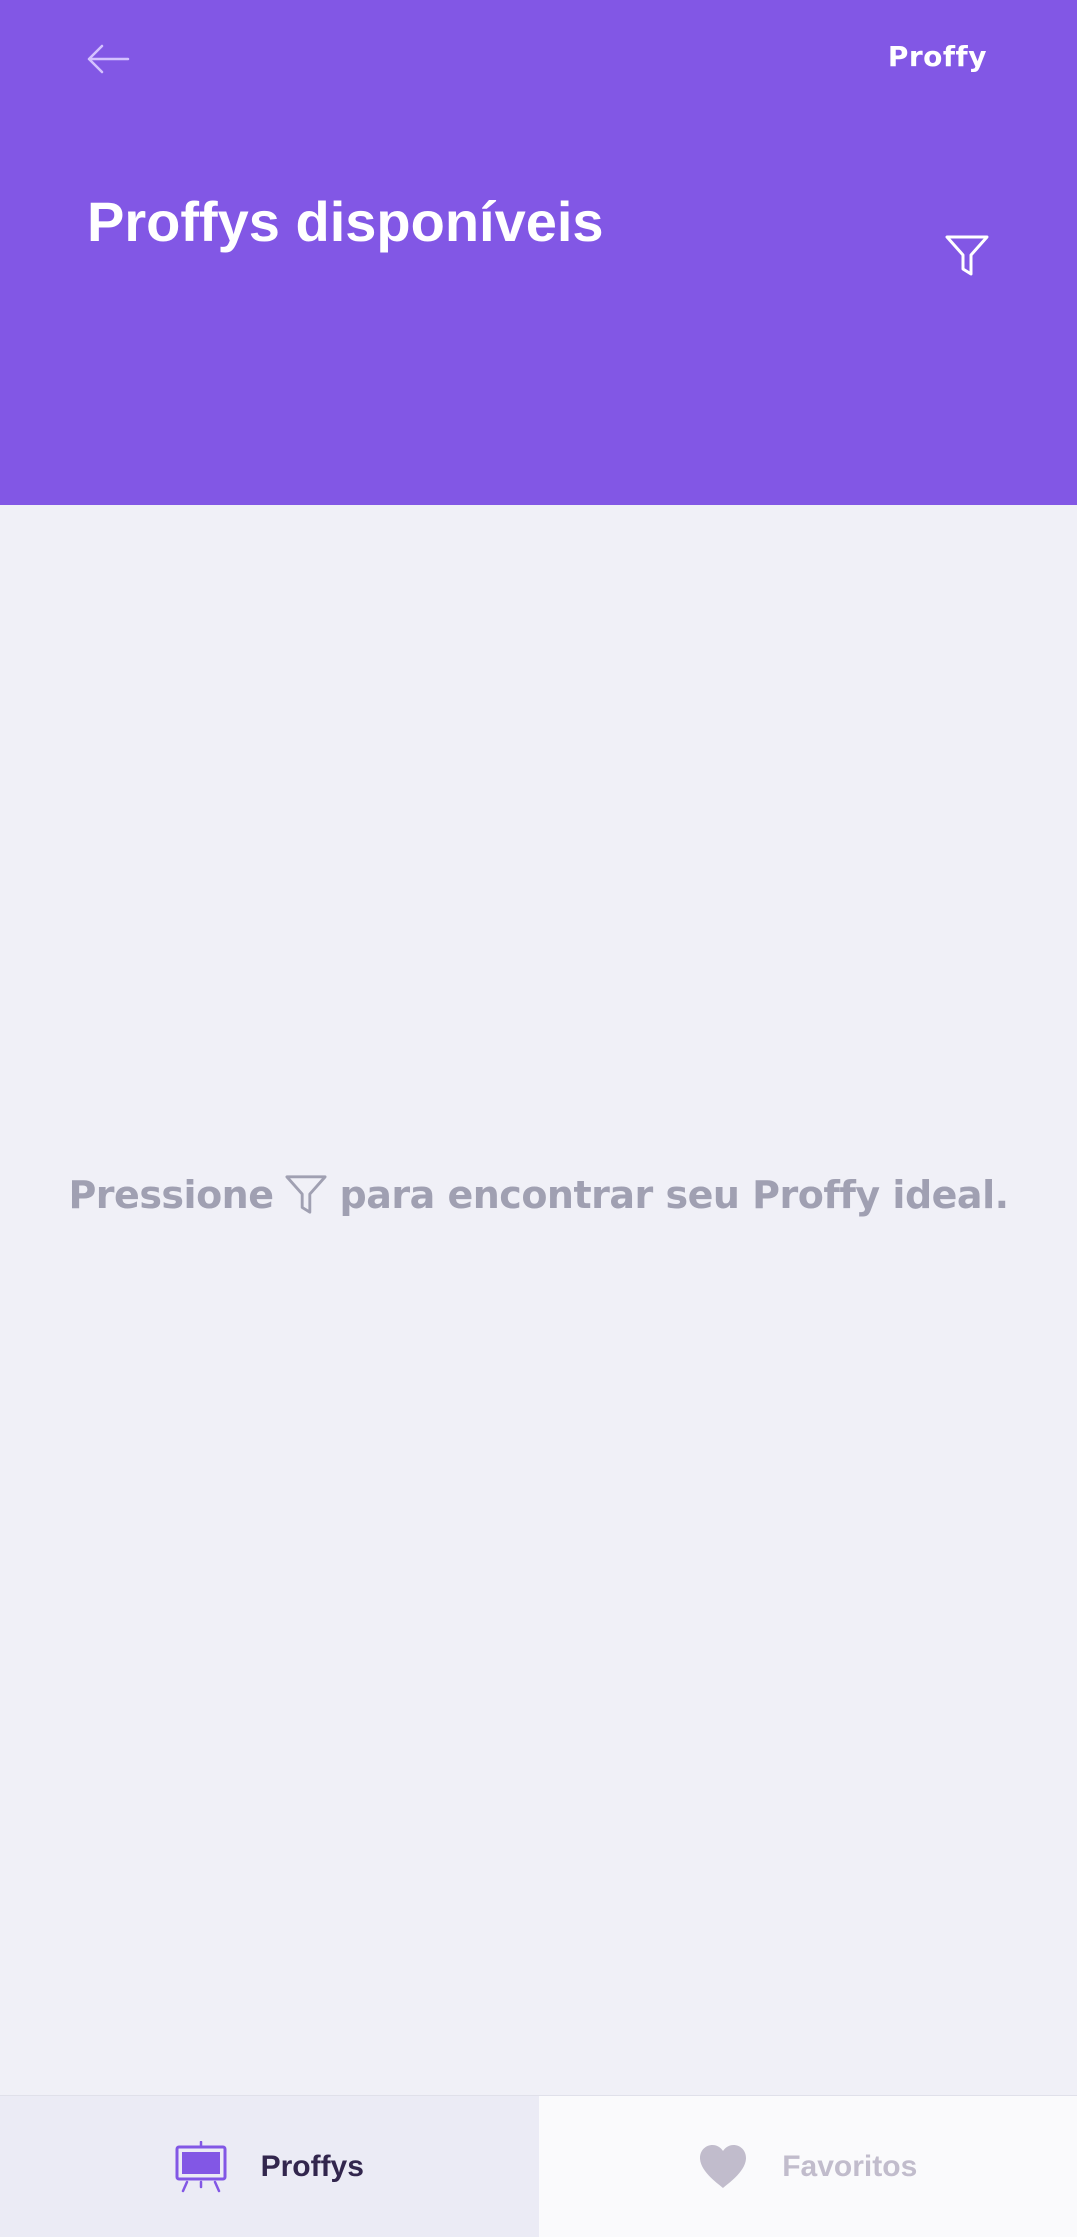 This screenshot has width=1077, height=2237. What do you see at coordinates (674, 1195) in the screenshot?
I see `empty-state-text-after: para encontrar seu Proffy ideal.` at bounding box center [674, 1195].